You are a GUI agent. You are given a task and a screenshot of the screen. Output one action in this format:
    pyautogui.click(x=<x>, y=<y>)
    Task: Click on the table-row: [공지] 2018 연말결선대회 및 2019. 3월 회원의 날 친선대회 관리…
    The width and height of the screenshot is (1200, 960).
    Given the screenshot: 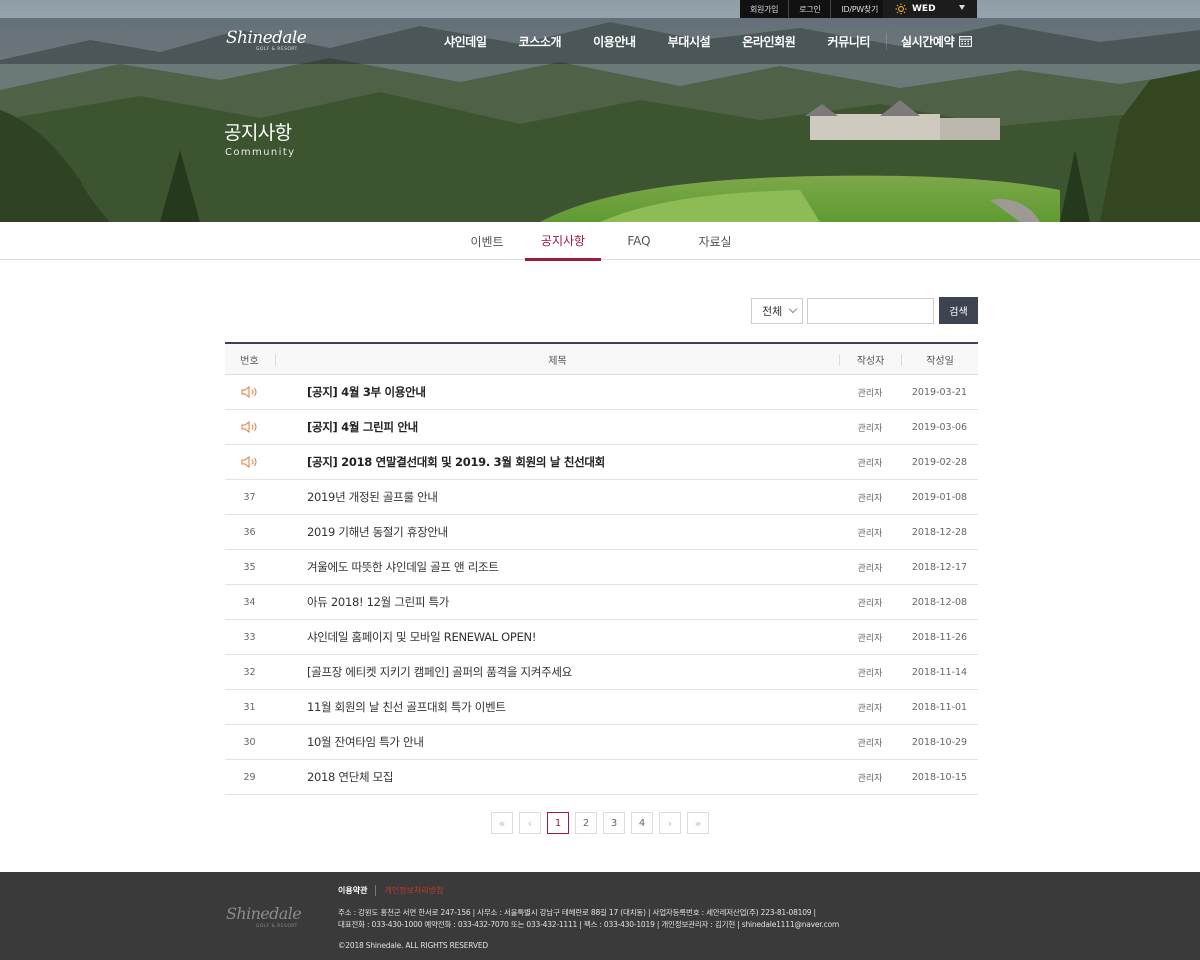 What is the action you would take?
    pyautogui.click(x=601, y=462)
    